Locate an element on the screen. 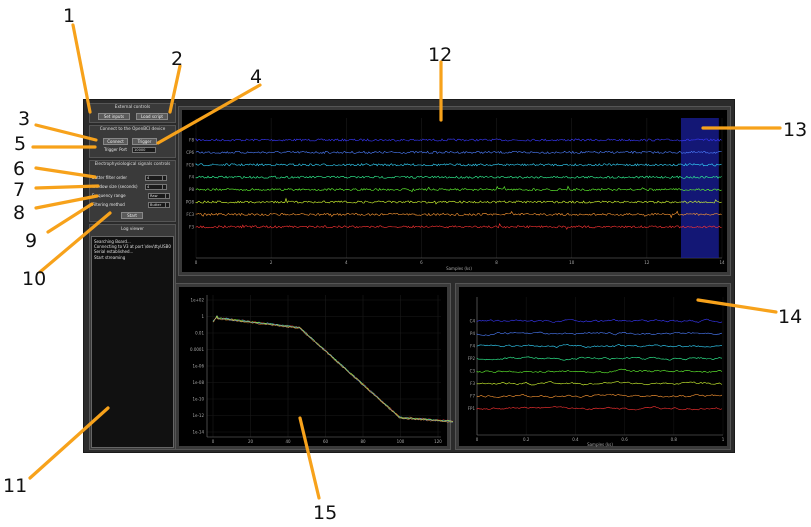 Image resolution: width=811 pixels, height=527 pixels. annotation-label-1: 1 is located at coordinates (69, 16).